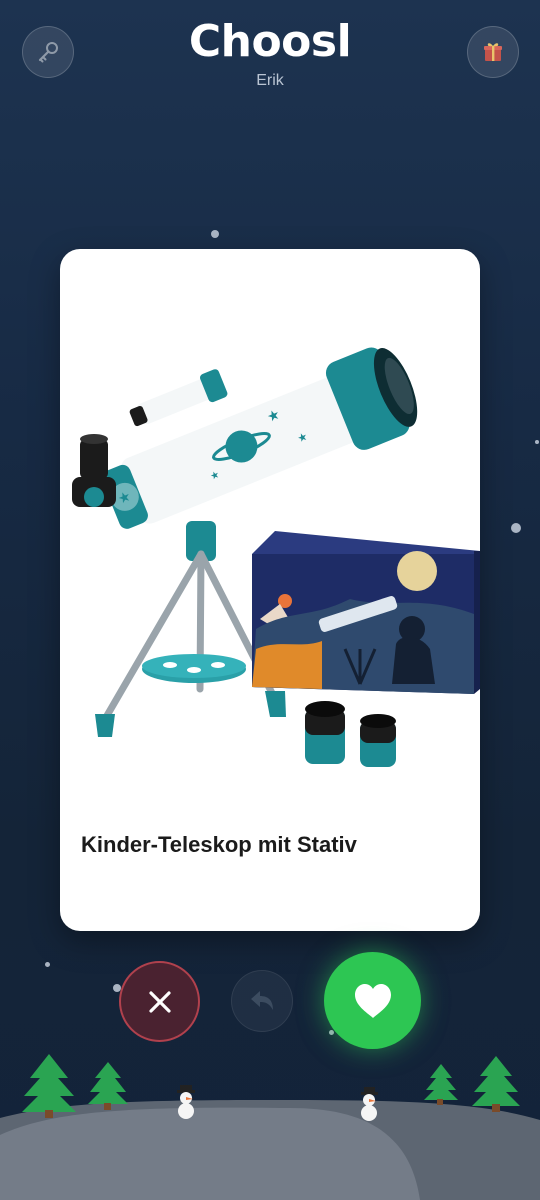 The height and width of the screenshot is (1200, 540). I want to click on heart-icon, so click(372, 1000).